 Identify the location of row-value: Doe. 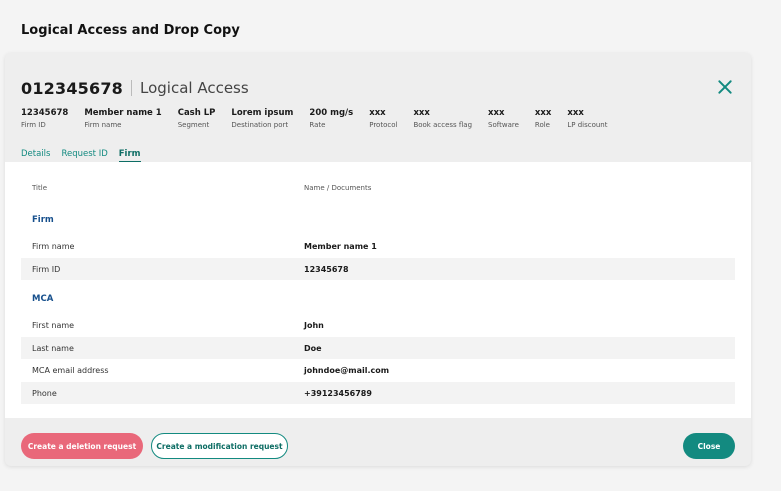
(313, 348).